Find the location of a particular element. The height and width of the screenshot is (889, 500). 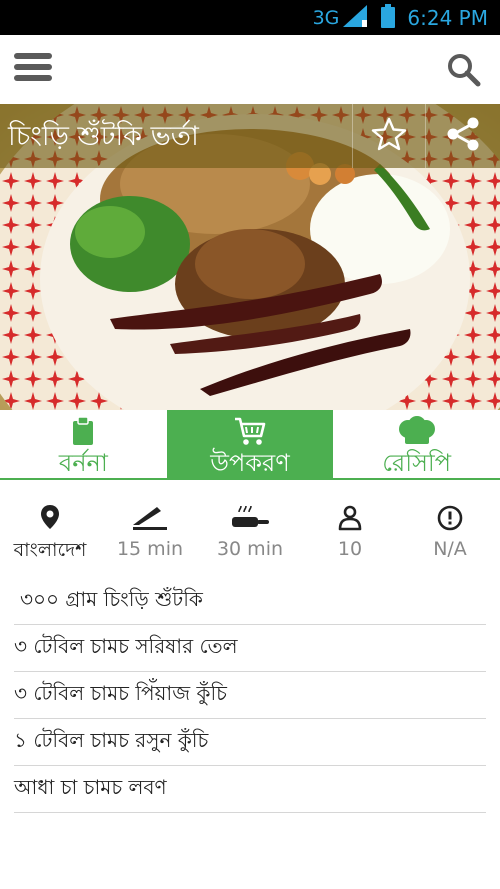

list-item: ৩ টেবিল চামচ পিঁয়াজ কুঁচি is located at coordinates (250, 695).